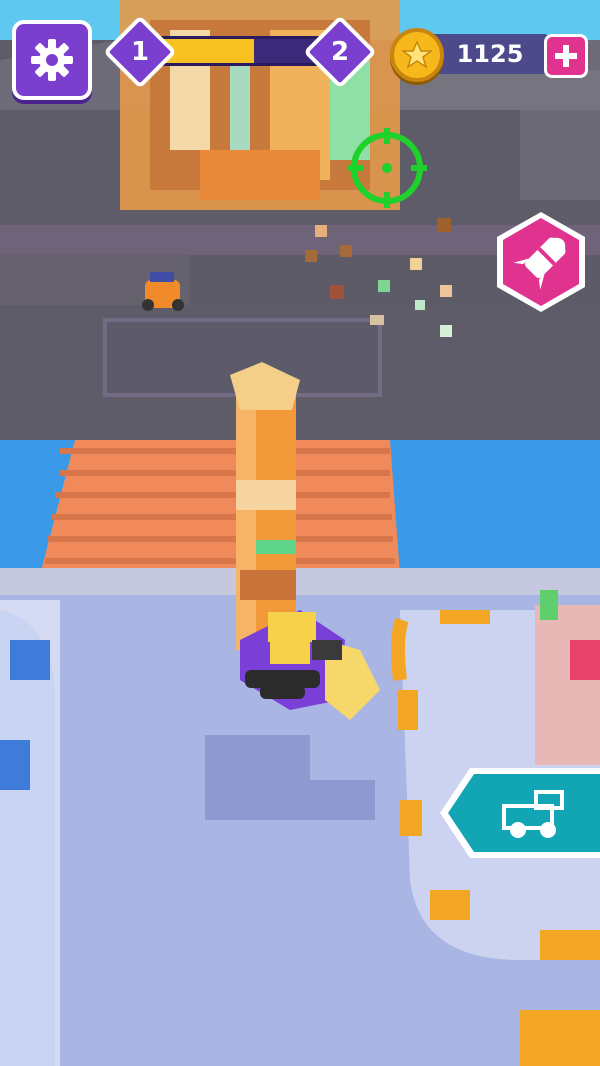  I want to click on current-level-label: 1, so click(140, 52).